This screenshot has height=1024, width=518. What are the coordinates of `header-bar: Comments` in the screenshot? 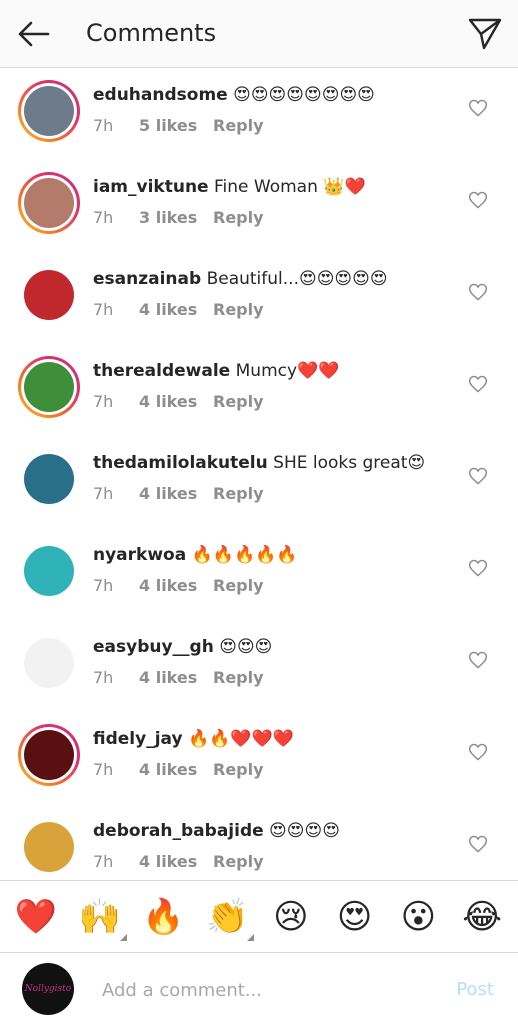 It's located at (259, 34).